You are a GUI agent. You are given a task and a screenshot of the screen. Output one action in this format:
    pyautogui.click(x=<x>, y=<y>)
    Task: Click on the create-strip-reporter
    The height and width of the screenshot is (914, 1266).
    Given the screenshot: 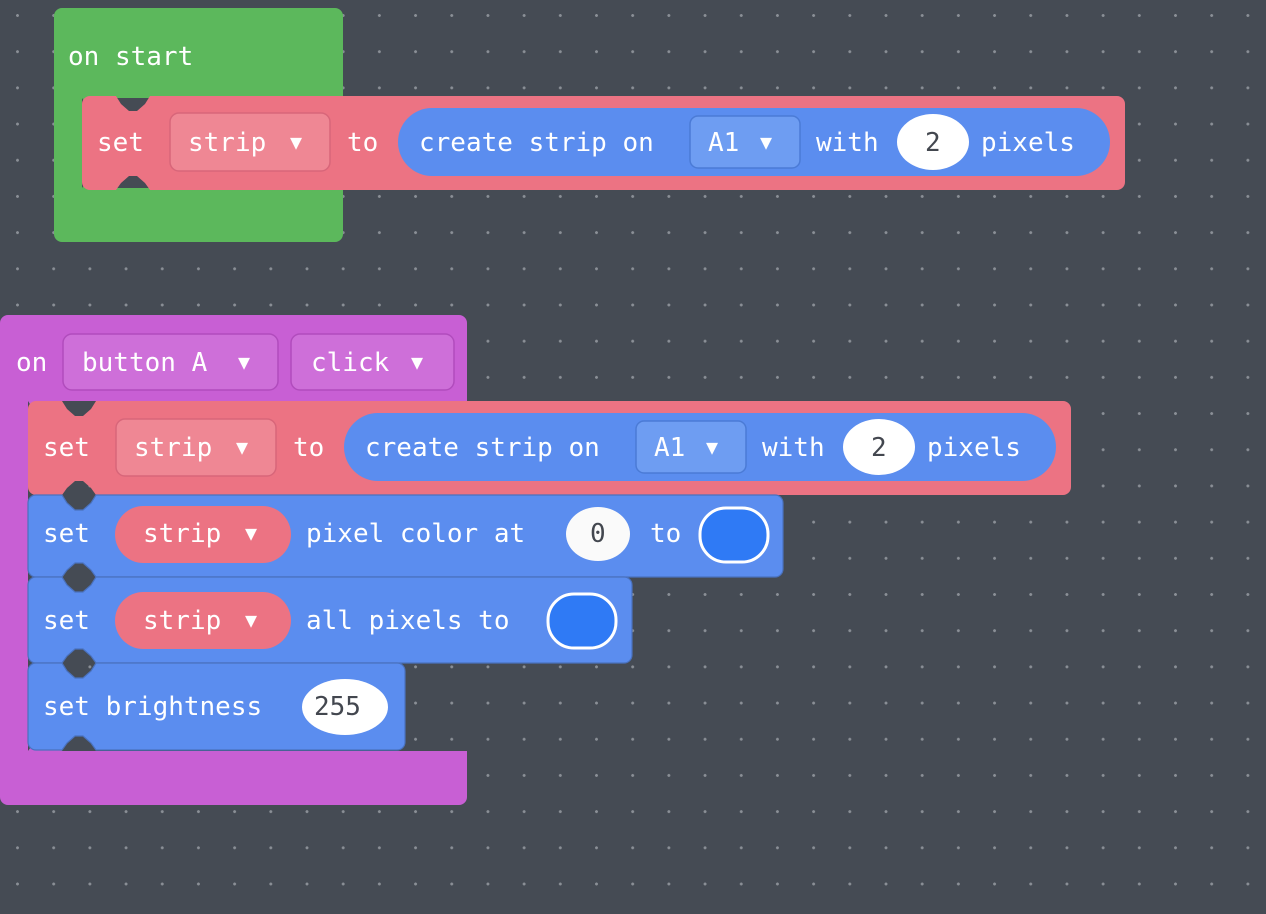 What is the action you would take?
    pyautogui.click(x=754, y=142)
    